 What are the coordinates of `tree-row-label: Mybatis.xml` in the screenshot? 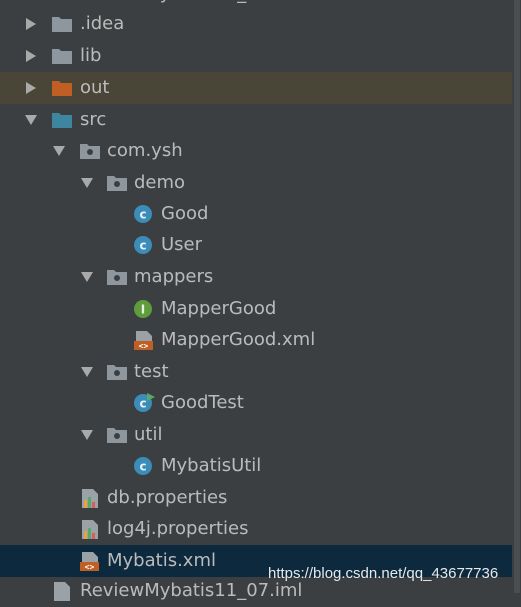 It's located at (161, 560).